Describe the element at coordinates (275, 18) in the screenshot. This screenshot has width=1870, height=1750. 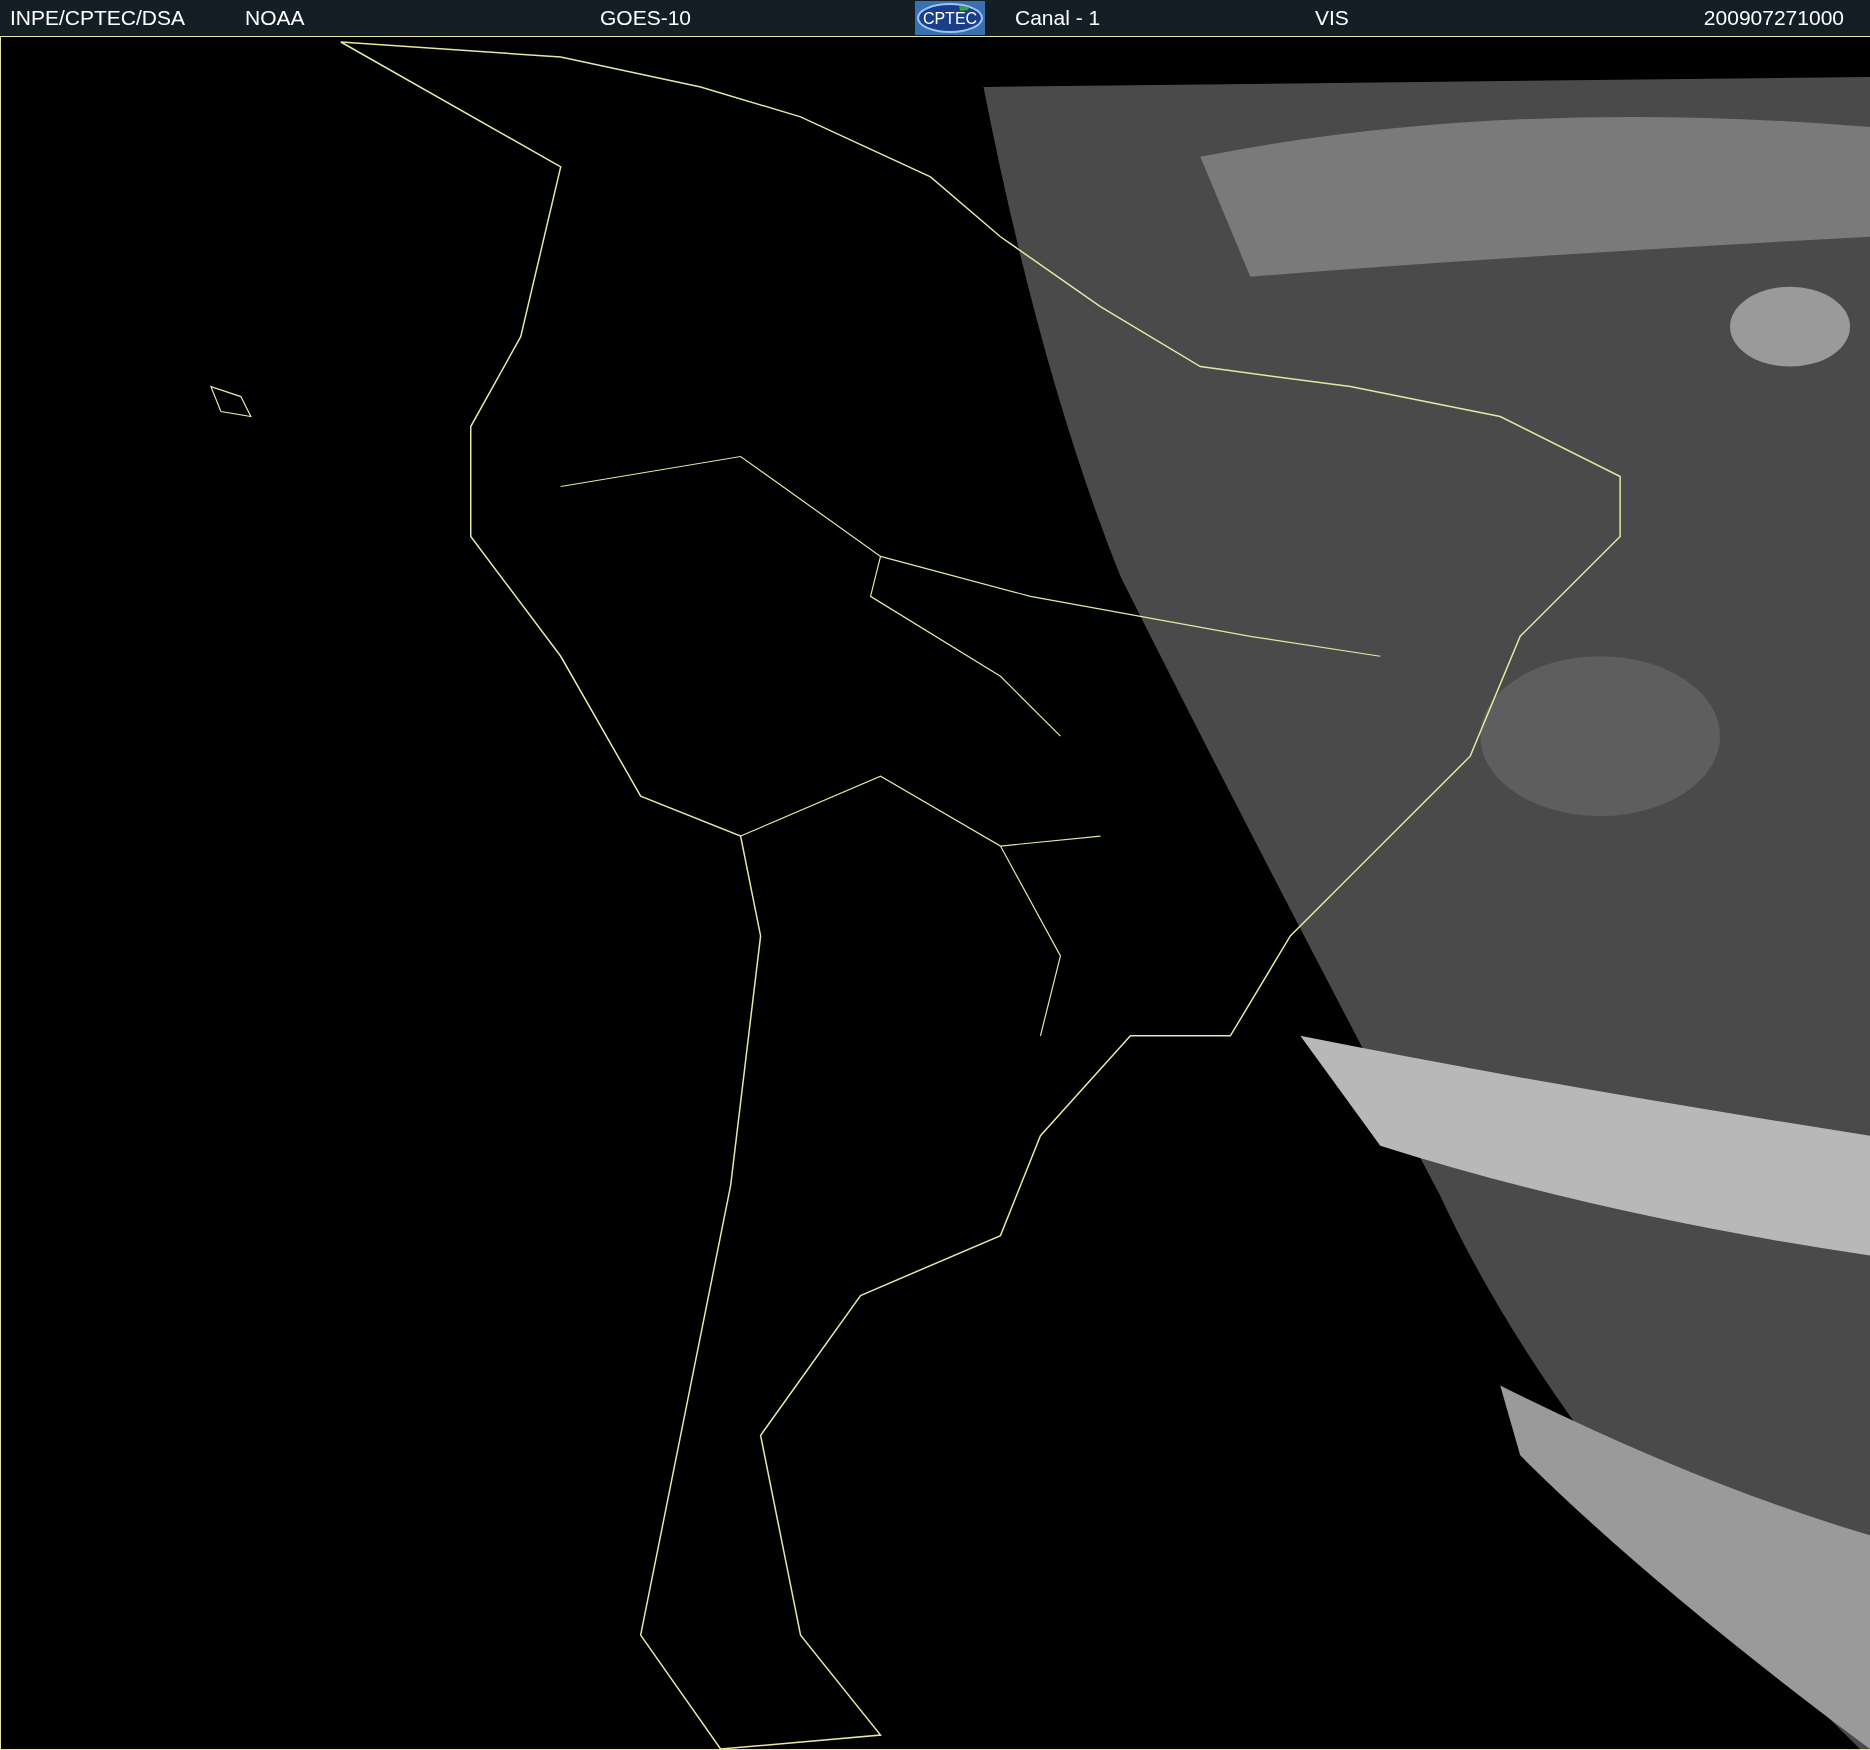
I see `agency-label: NOAA` at that location.